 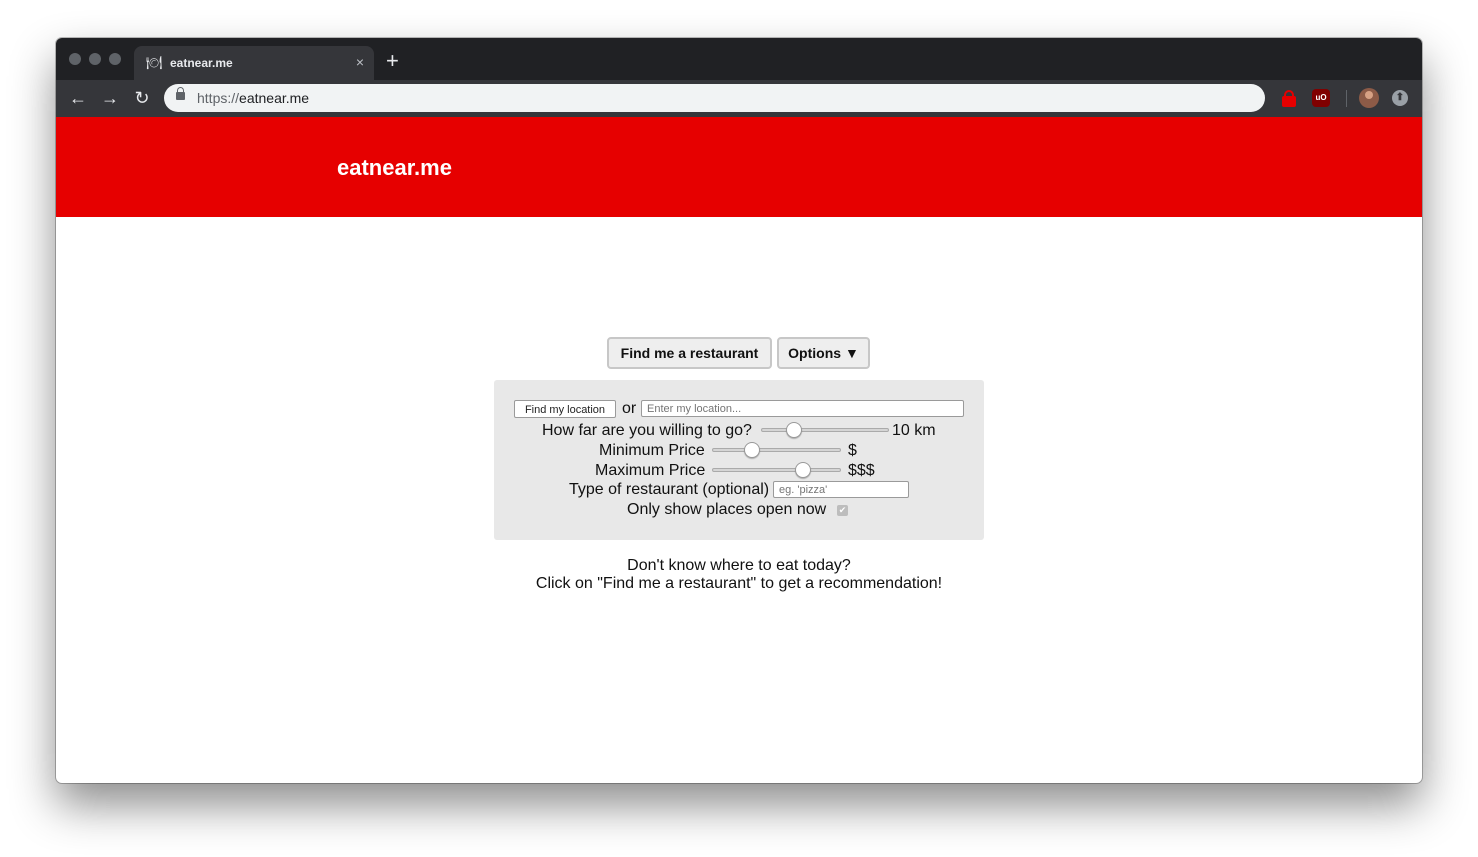 I want to click on min-price-slider-thumb, so click(x=752, y=450).